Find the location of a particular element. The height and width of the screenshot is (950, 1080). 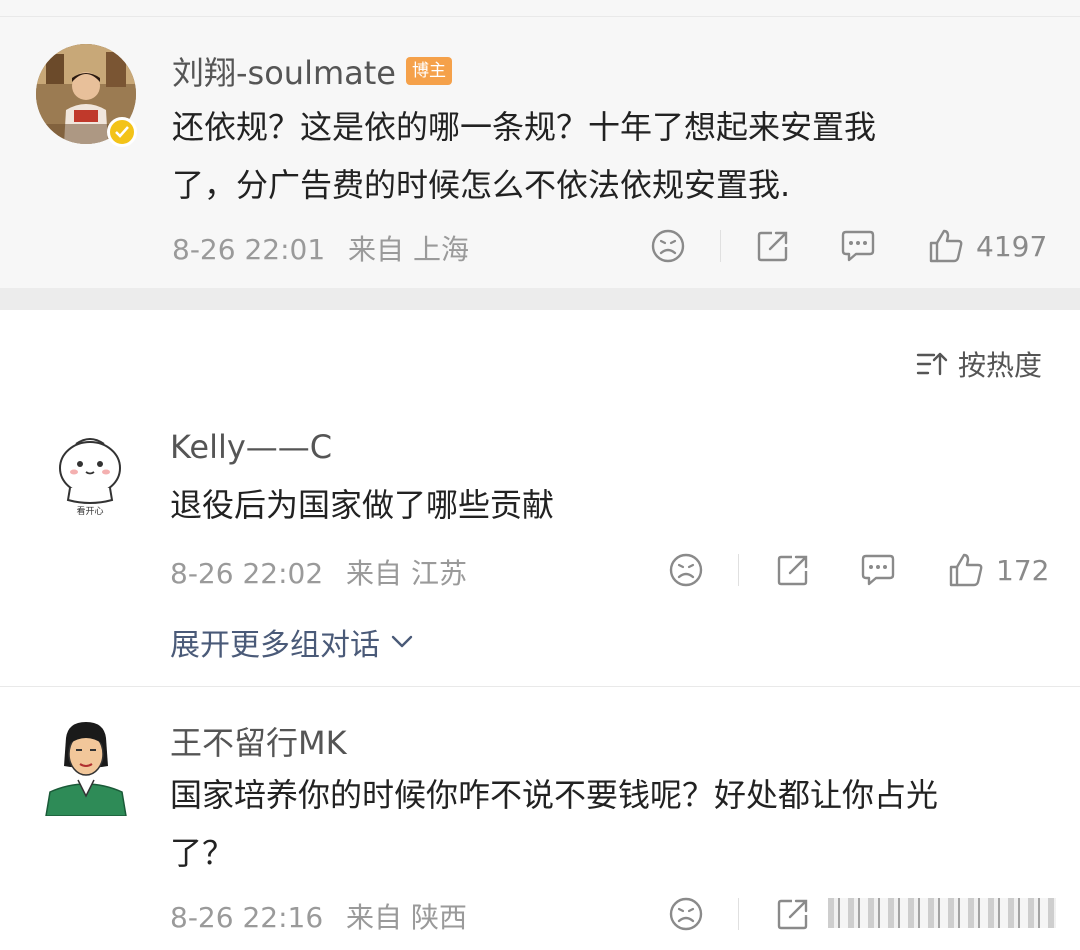

comment-location: 来自 陕西 is located at coordinates (406, 917).